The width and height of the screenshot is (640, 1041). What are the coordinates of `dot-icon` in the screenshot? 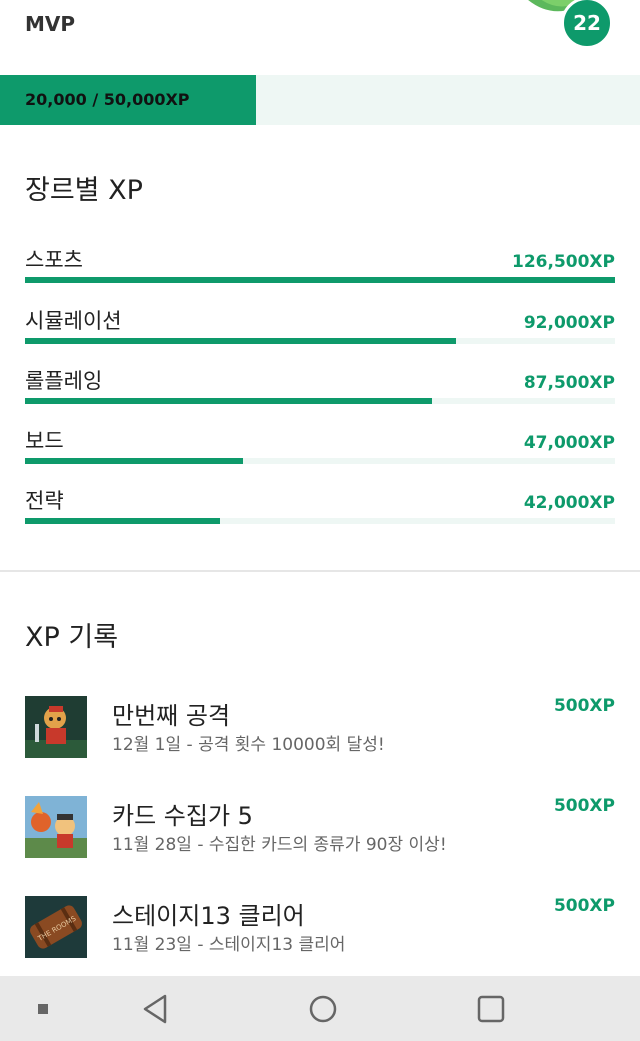 It's located at (43, 1008).